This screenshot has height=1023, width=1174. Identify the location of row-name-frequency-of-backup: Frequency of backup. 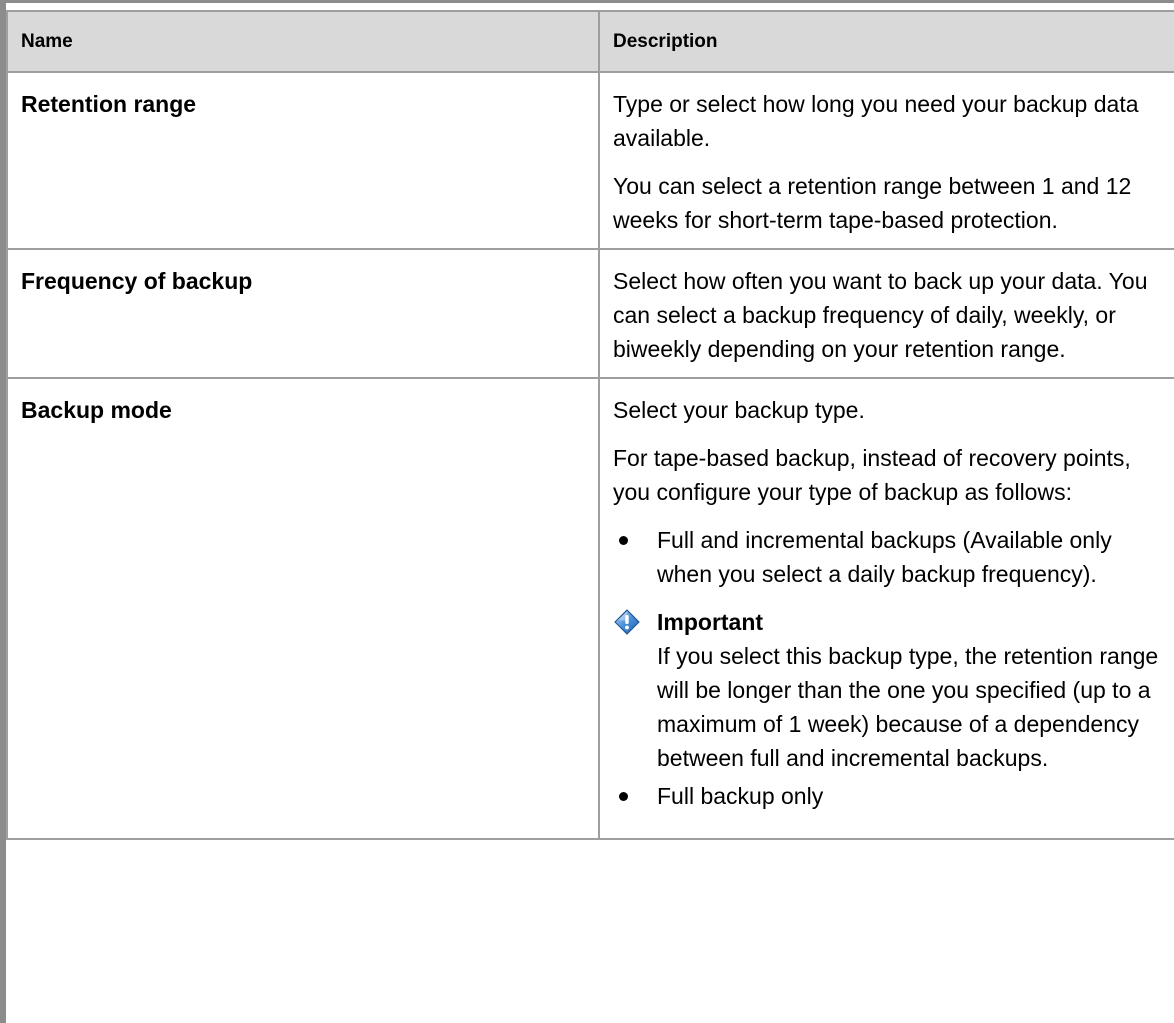
(303, 313).